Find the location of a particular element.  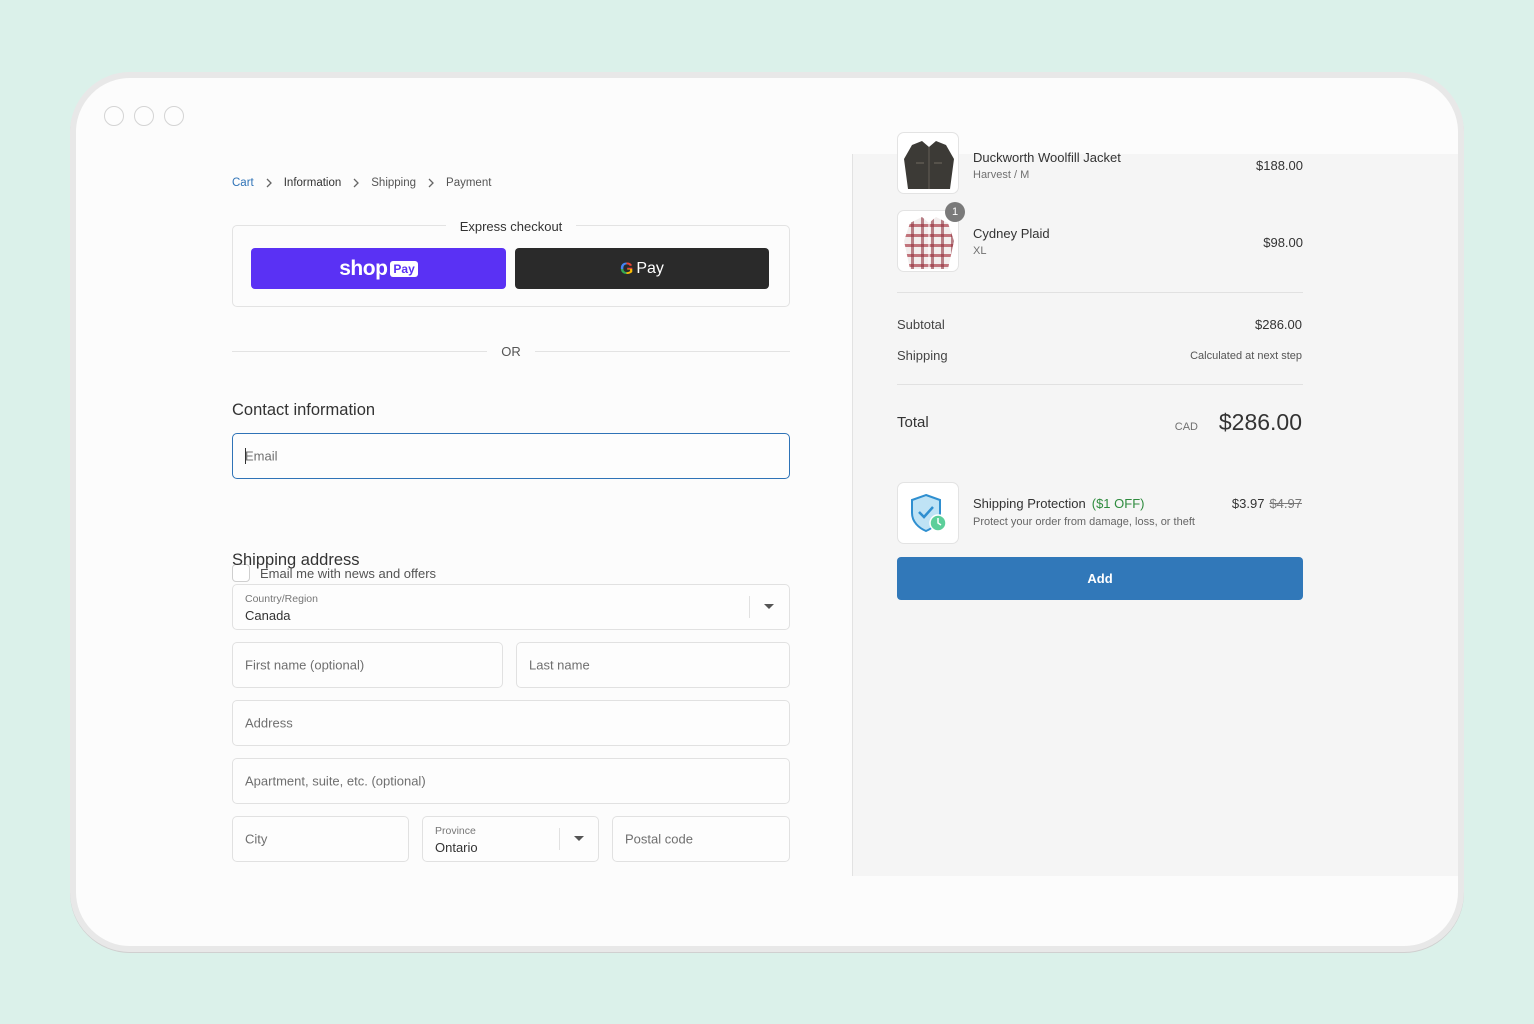

last-name-placeholder: Last name is located at coordinates (559, 665).